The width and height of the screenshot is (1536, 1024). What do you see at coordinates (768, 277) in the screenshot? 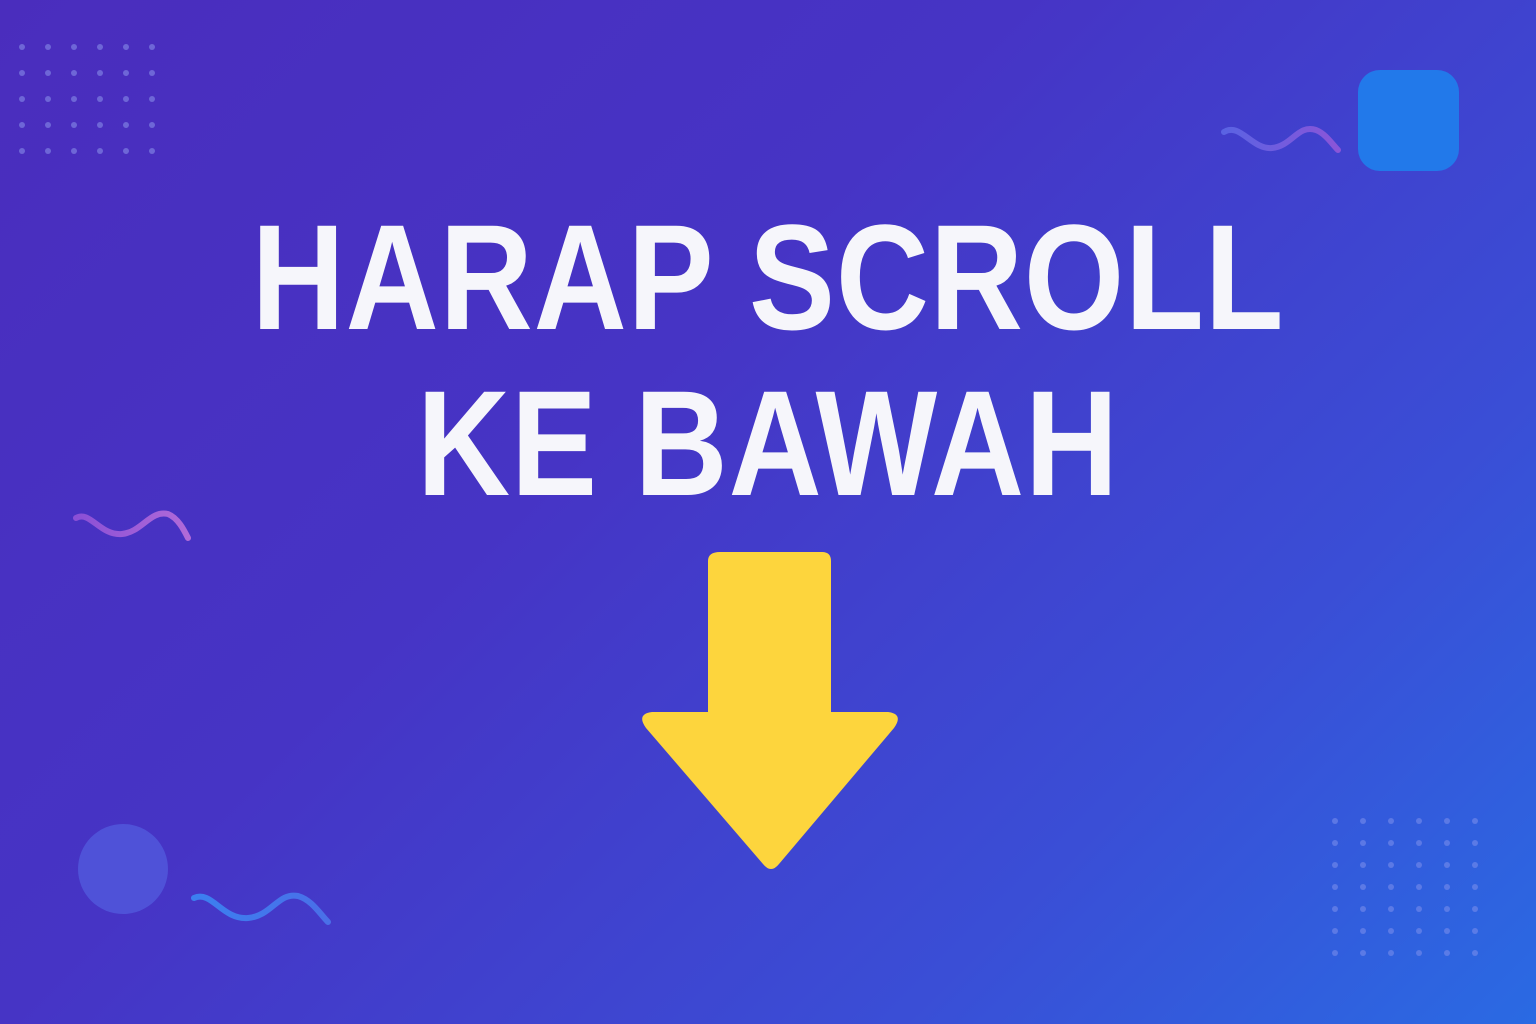
I see `headline-line-1: HARAP SCROLL` at bounding box center [768, 277].